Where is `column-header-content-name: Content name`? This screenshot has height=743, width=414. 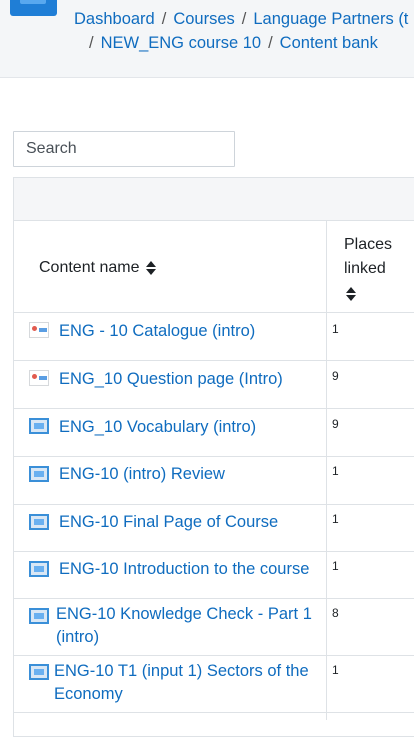 column-header-content-name: Content name is located at coordinates (97, 268).